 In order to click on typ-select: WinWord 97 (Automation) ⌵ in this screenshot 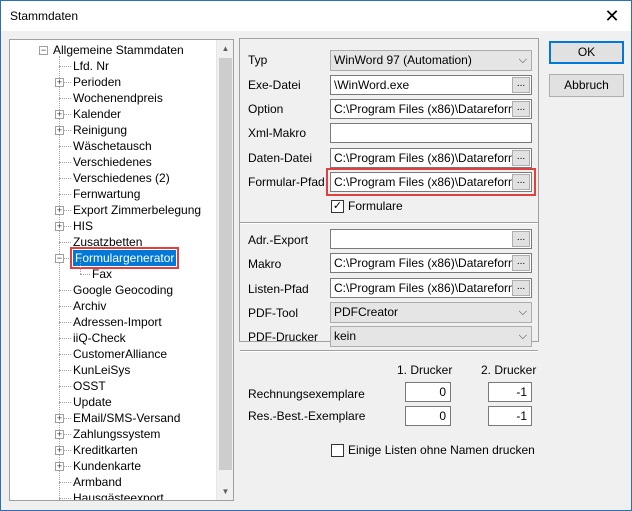, I will do `click(431, 60)`.